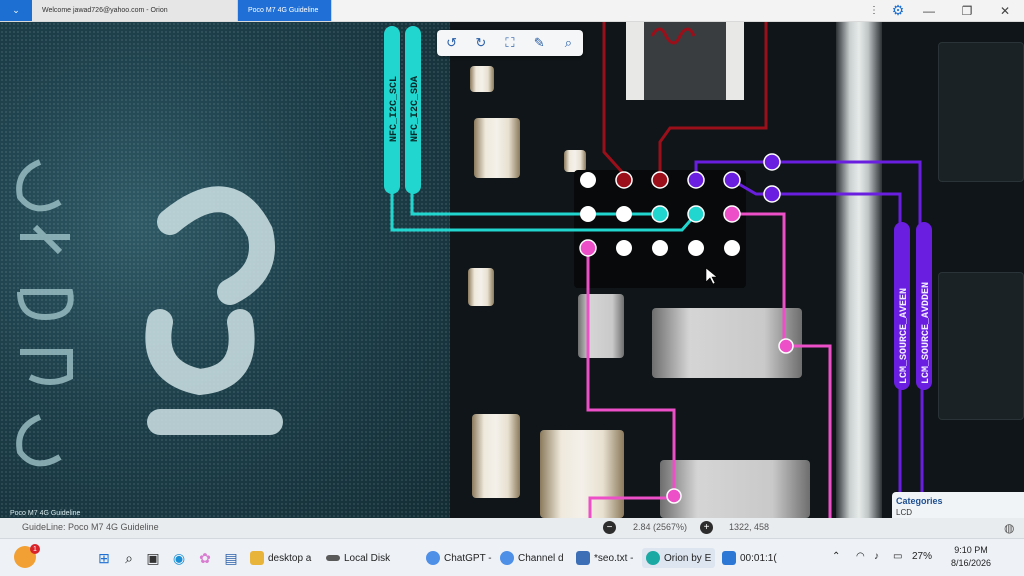  Describe the element at coordinates (660, 527) in the screenshot. I see `zoom-level: 2.84 (2567%)` at that location.